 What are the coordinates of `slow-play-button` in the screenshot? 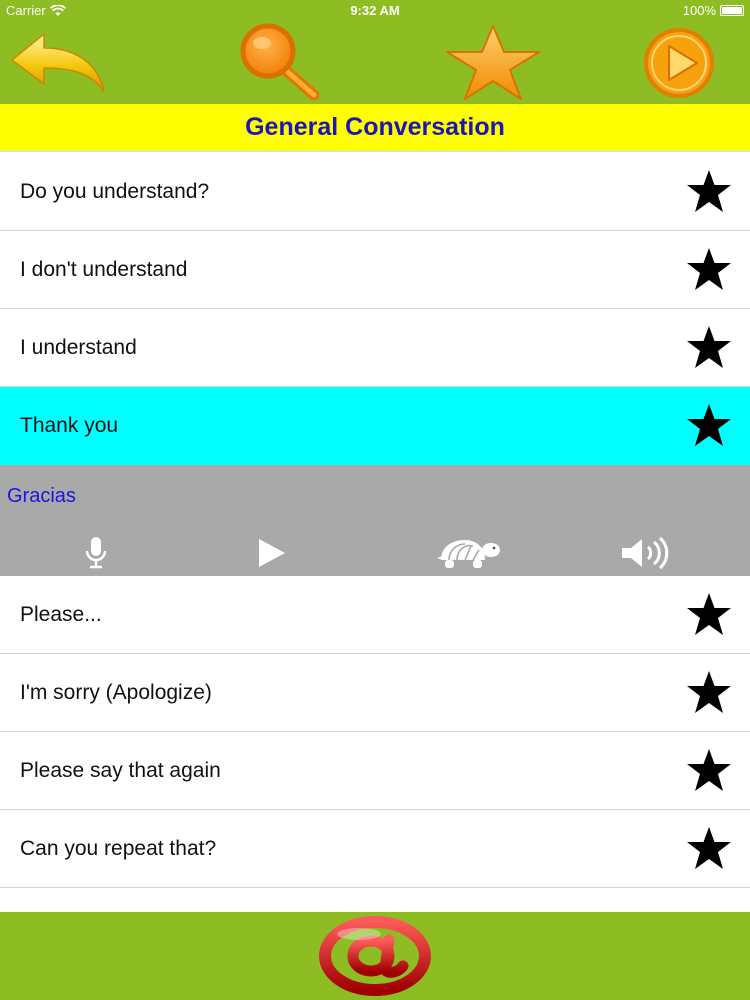 It's located at (468, 553).